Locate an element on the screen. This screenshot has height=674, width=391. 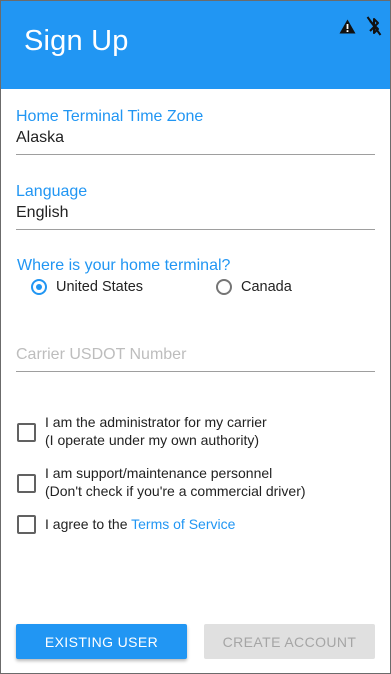
terms-of-service-link: Terms of Service is located at coordinates (183, 524).